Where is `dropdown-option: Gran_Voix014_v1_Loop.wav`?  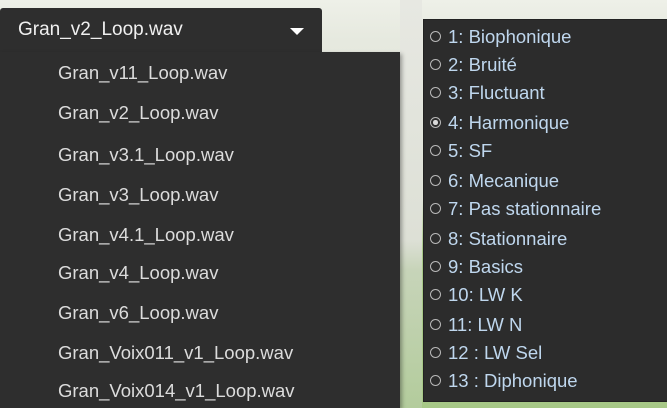 dropdown-option: Gran_Voix014_v1_Loop.wav is located at coordinates (176, 394).